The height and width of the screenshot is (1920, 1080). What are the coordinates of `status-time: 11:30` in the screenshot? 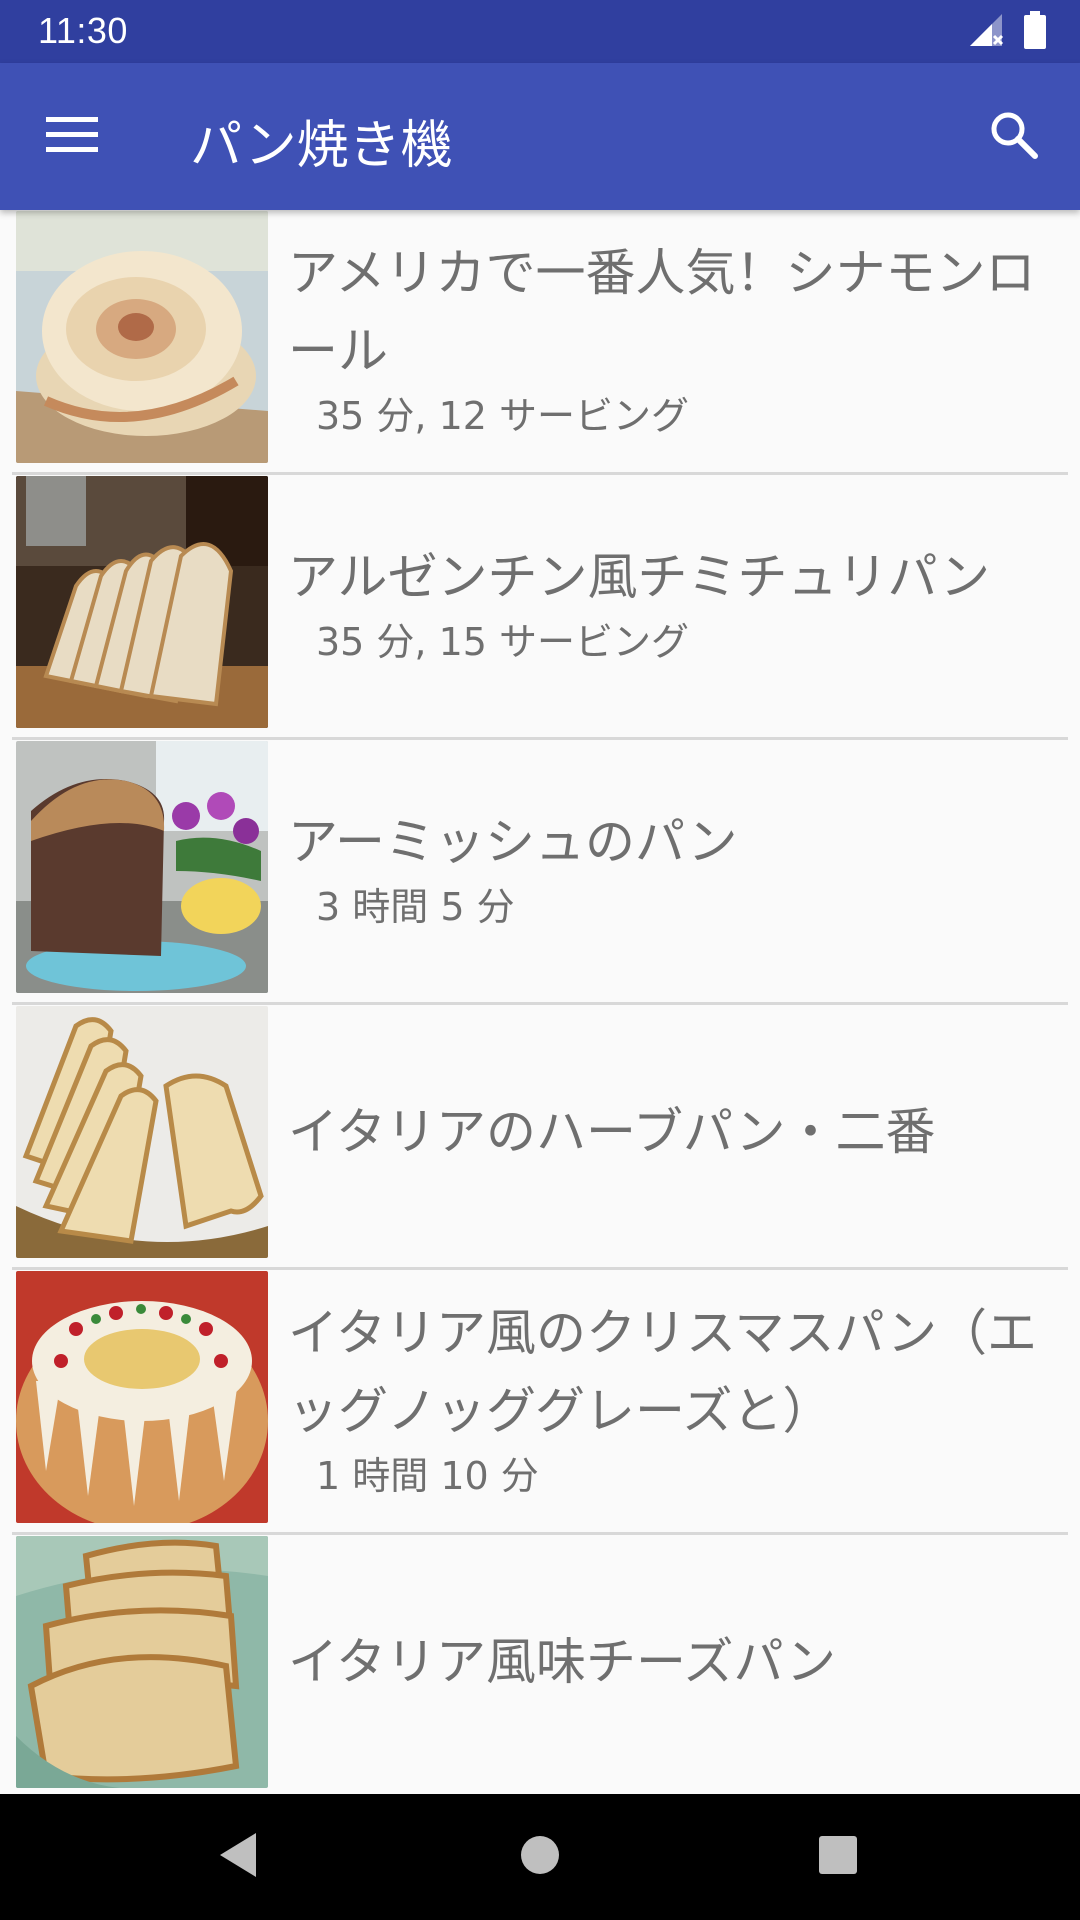 It's located at (83, 30).